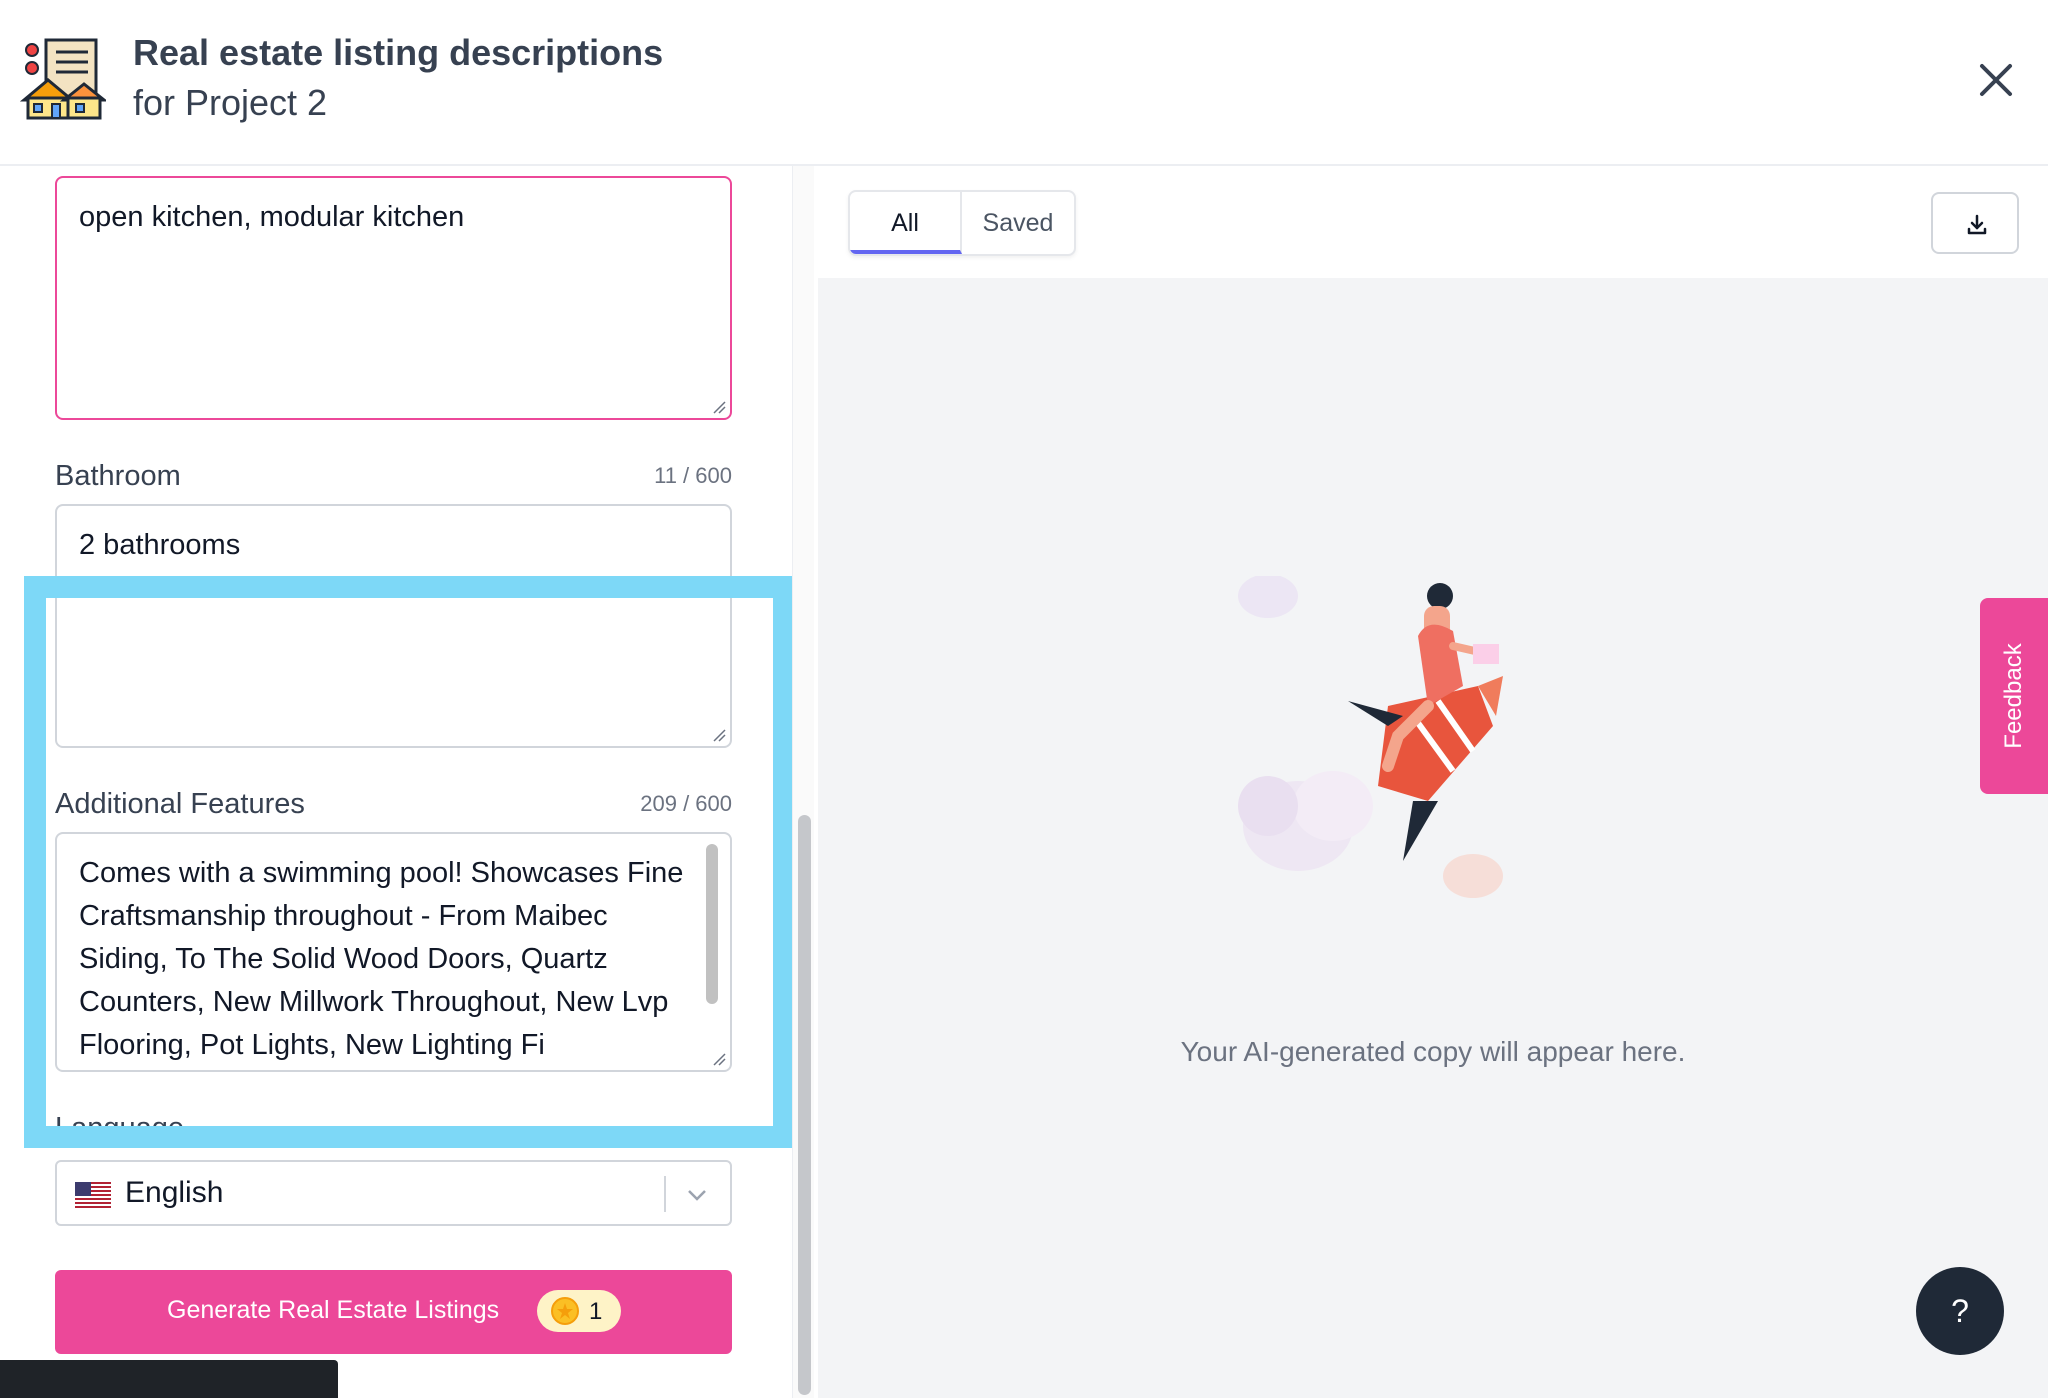  I want to click on us-flag-icon, so click(93, 1195).